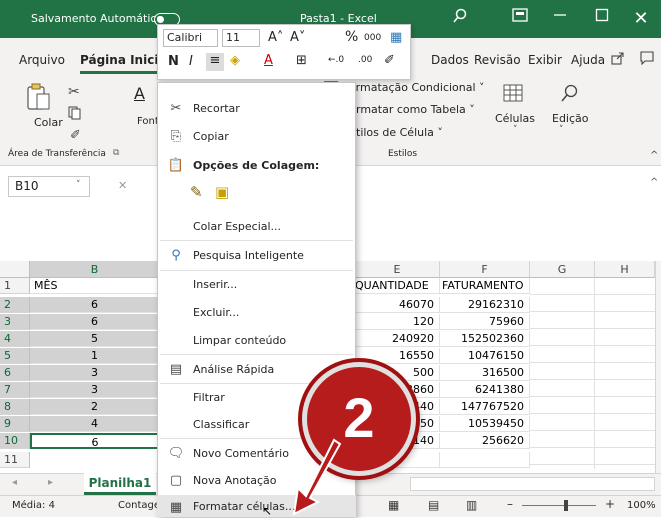 The width and height of the screenshot is (661, 518). Describe the element at coordinates (485, 356) in the screenshot. I see `cell-f: 10476150` at that location.